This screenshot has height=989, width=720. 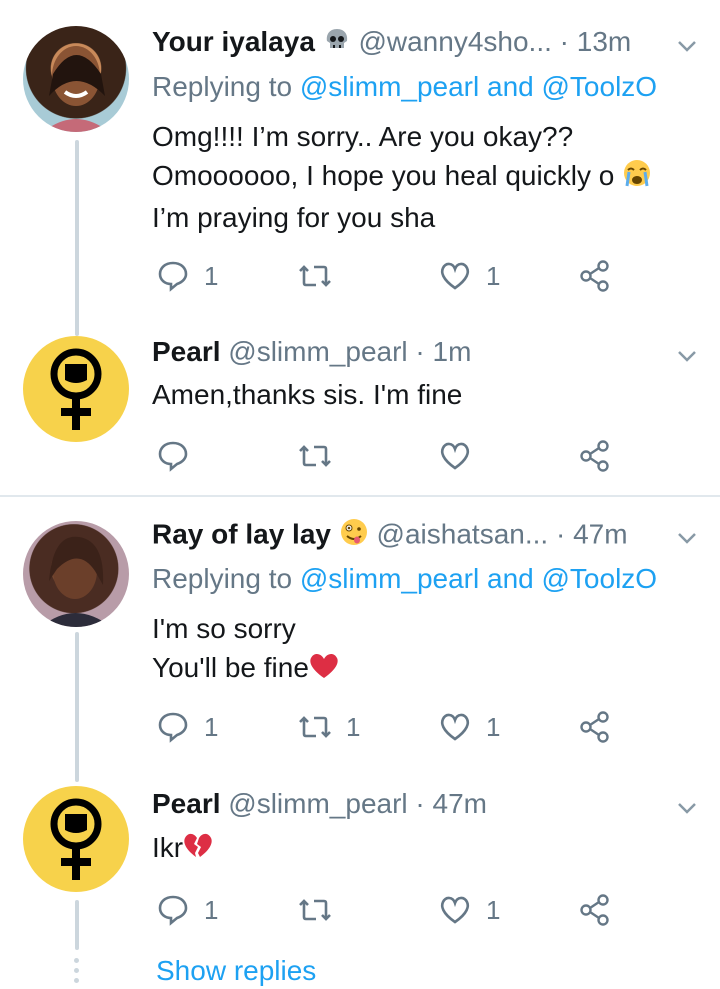 I want to click on like-button, so click(x=455, y=456).